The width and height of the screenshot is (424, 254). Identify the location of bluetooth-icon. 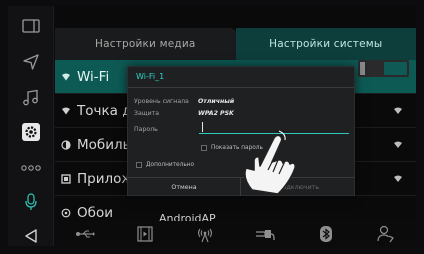
(326, 234).